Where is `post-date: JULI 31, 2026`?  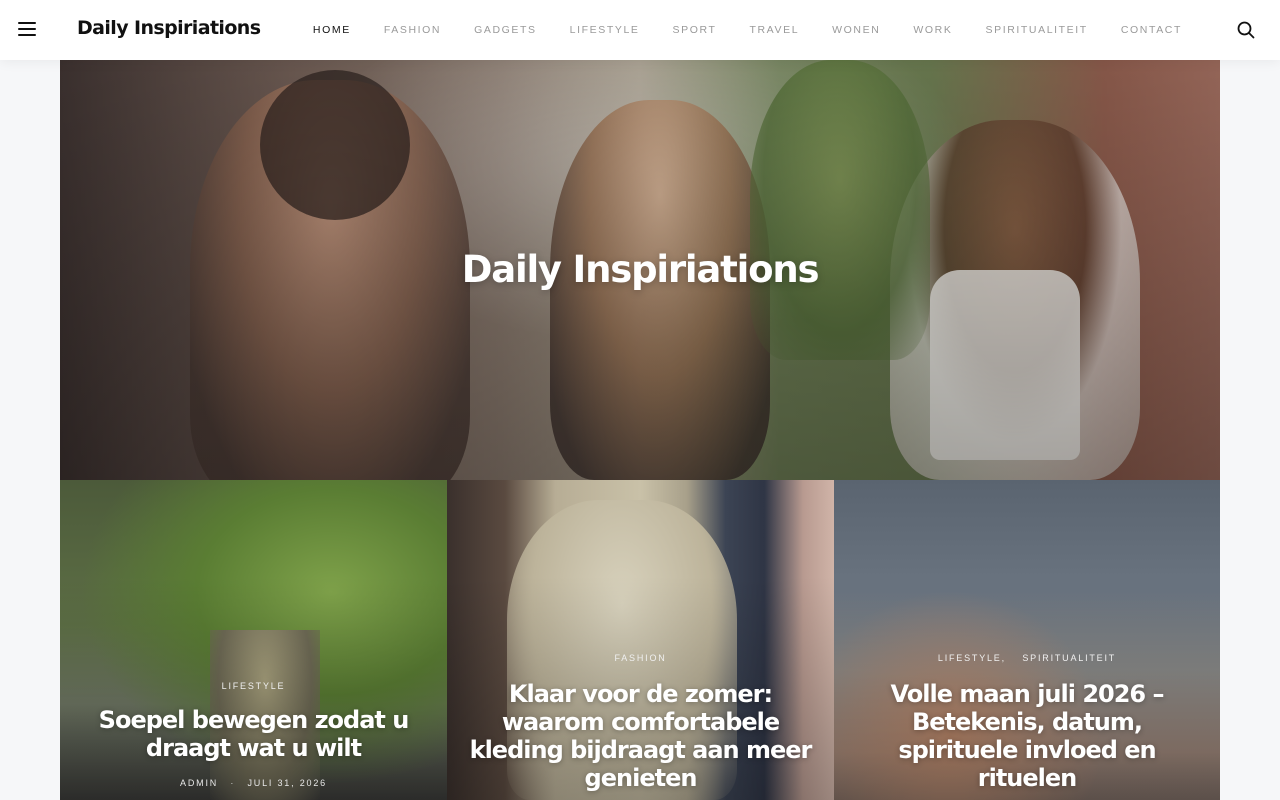
post-date: JULI 31, 2026 is located at coordinates (287, 783).